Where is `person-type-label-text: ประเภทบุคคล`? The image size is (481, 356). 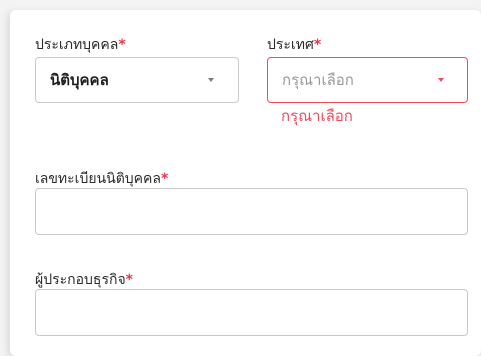
person-type-label-text: ประเภทบุคคล is located at coordinates (77, 45).